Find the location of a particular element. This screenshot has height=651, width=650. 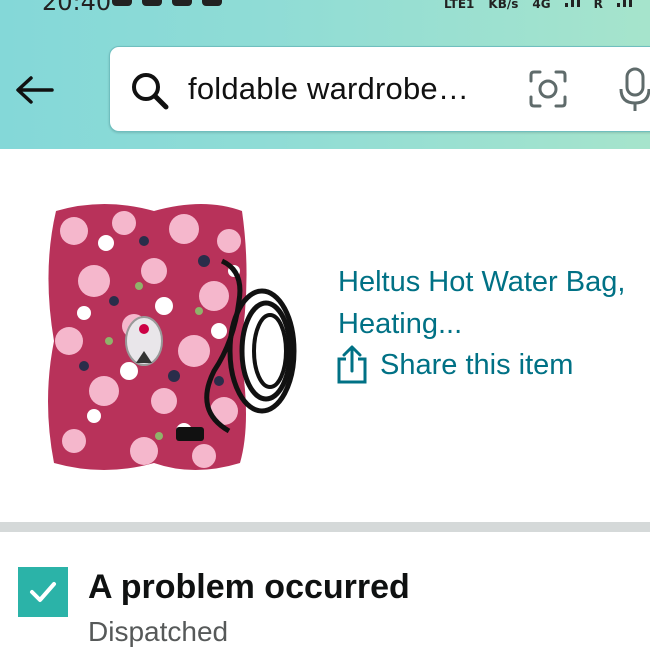

network-type-label: 4G is located at coordinates (541, 5).